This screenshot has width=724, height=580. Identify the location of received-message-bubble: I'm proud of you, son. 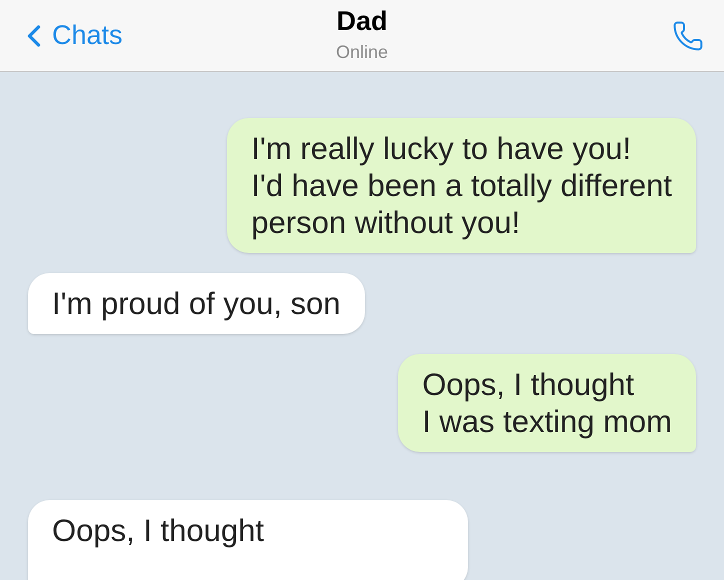
(196, 303).